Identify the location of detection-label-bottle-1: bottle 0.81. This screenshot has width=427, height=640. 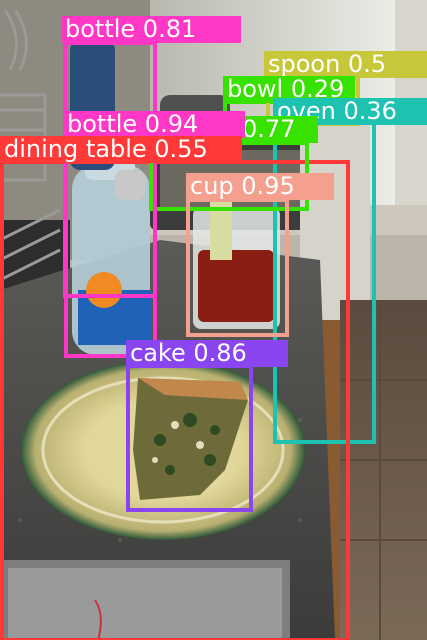
(151, 29).